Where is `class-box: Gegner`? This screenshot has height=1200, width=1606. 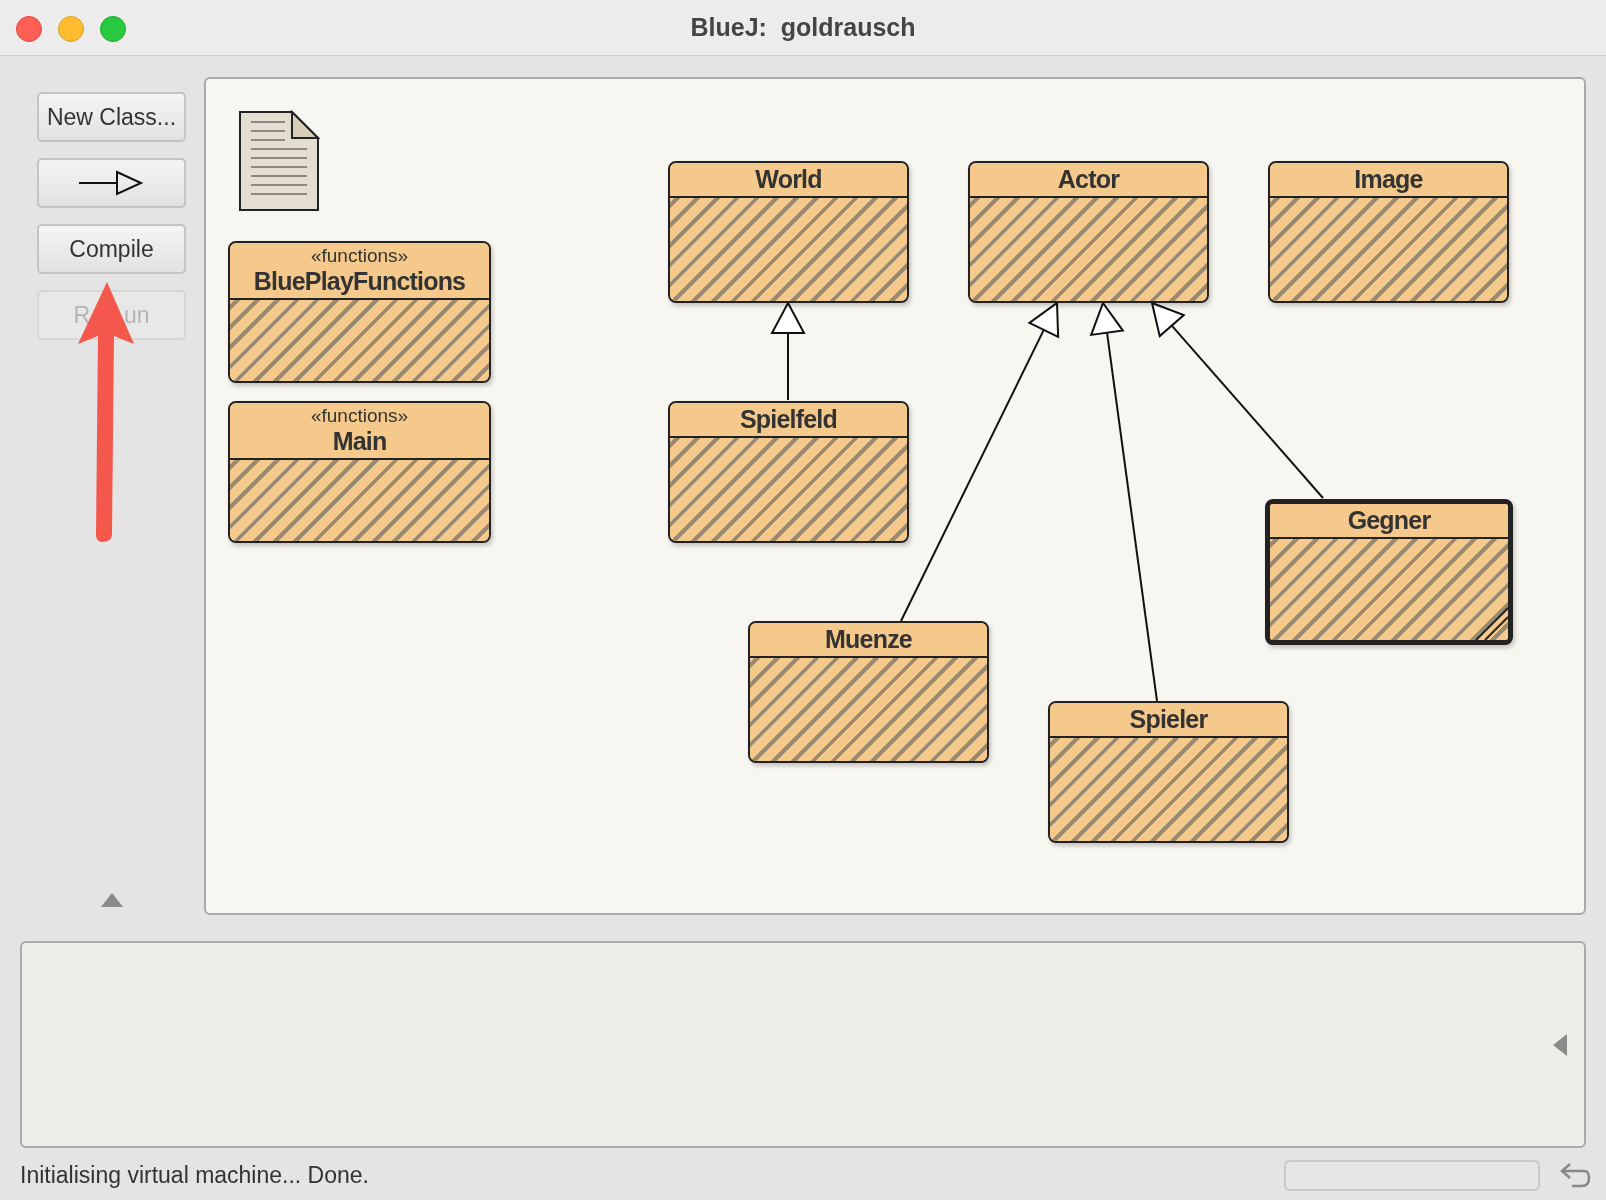 class-box: Gegner is located at coordinates (1389, 572).